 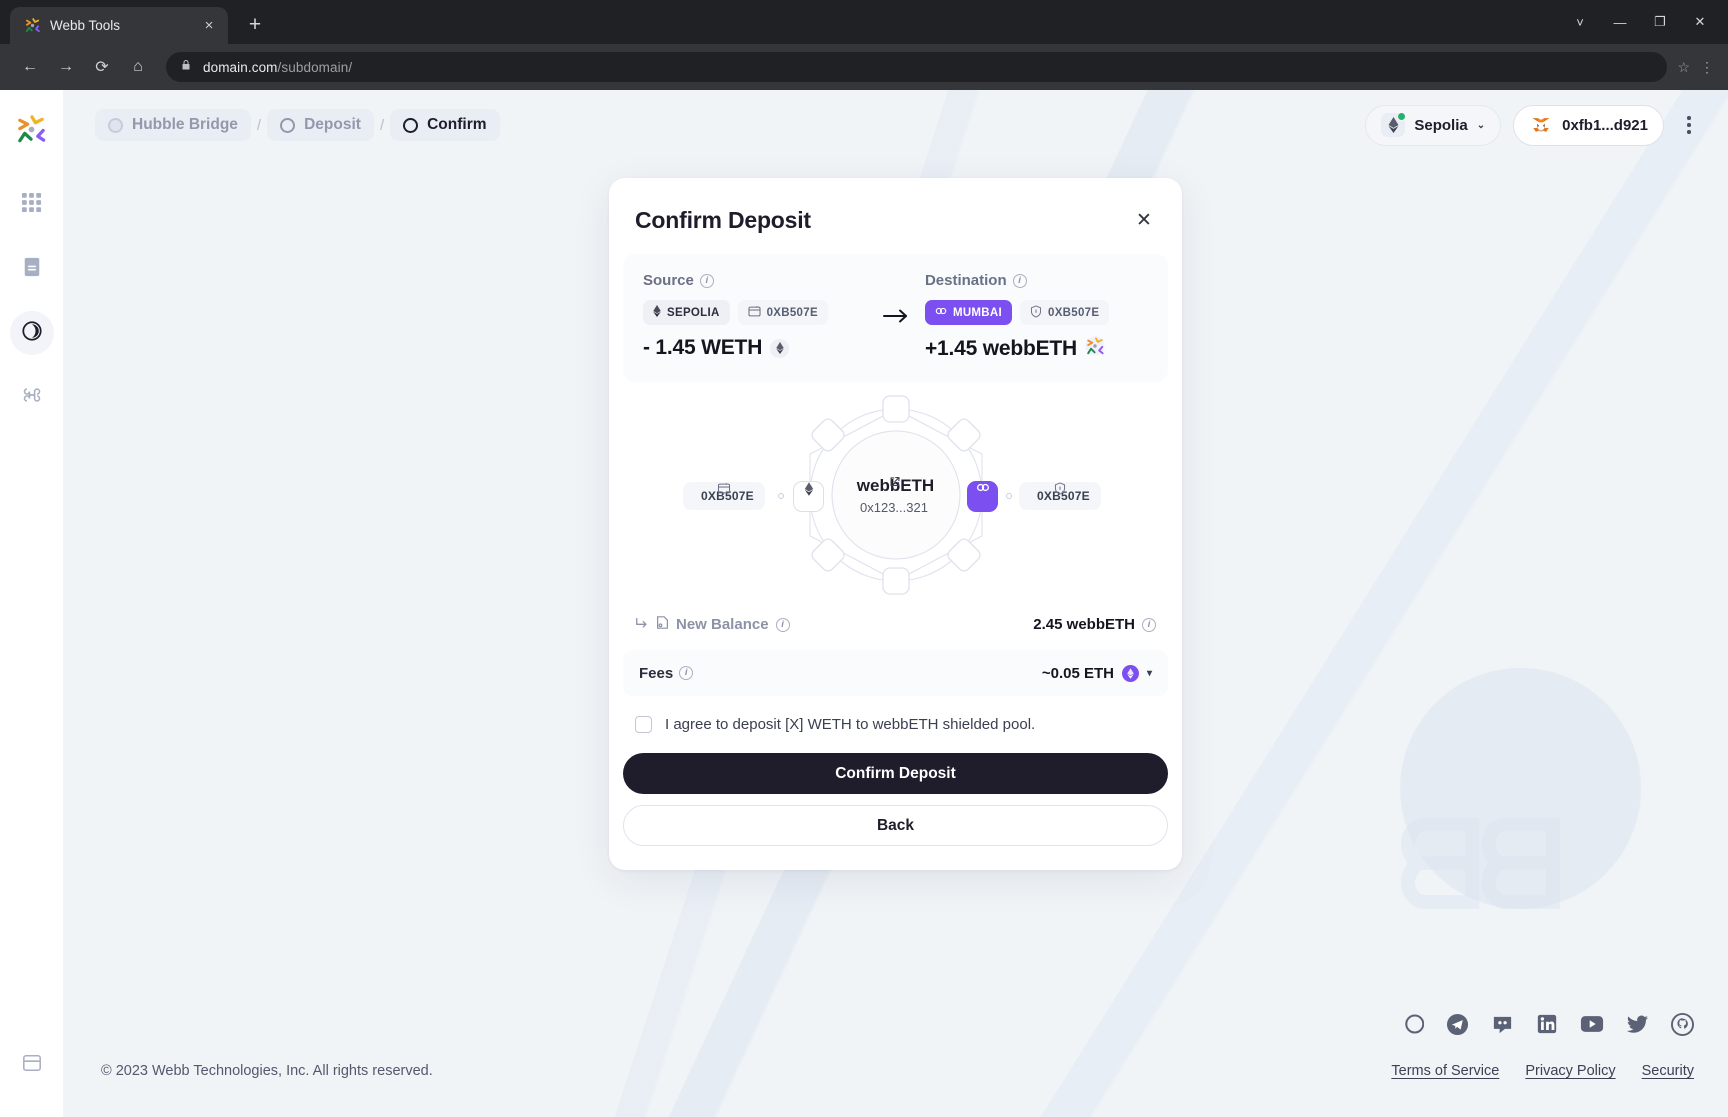 I want to click on breadcrumb: Hubble Bridge / Deposit / Confirm, so click(x=297, y=125).